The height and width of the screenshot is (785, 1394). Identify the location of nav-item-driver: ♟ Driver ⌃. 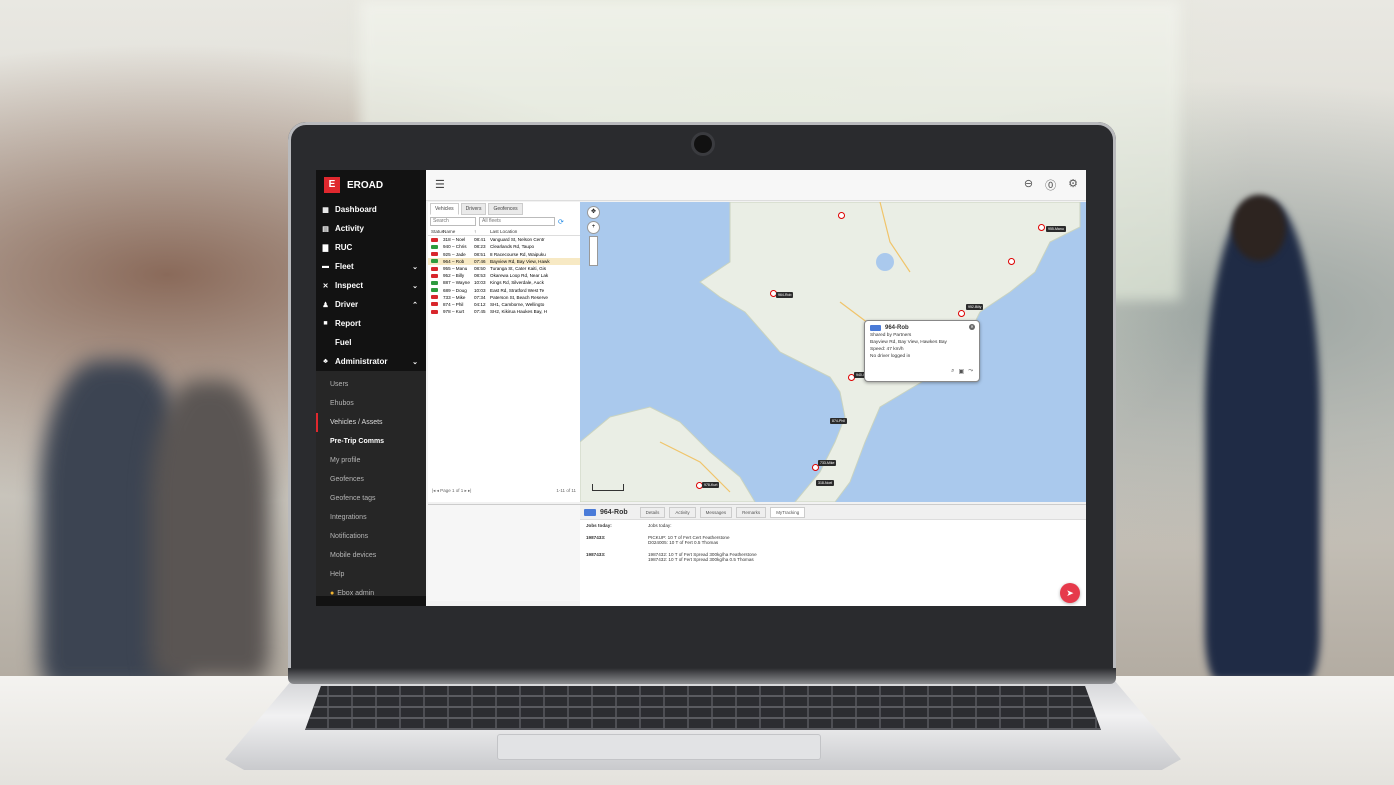
(371, 304).